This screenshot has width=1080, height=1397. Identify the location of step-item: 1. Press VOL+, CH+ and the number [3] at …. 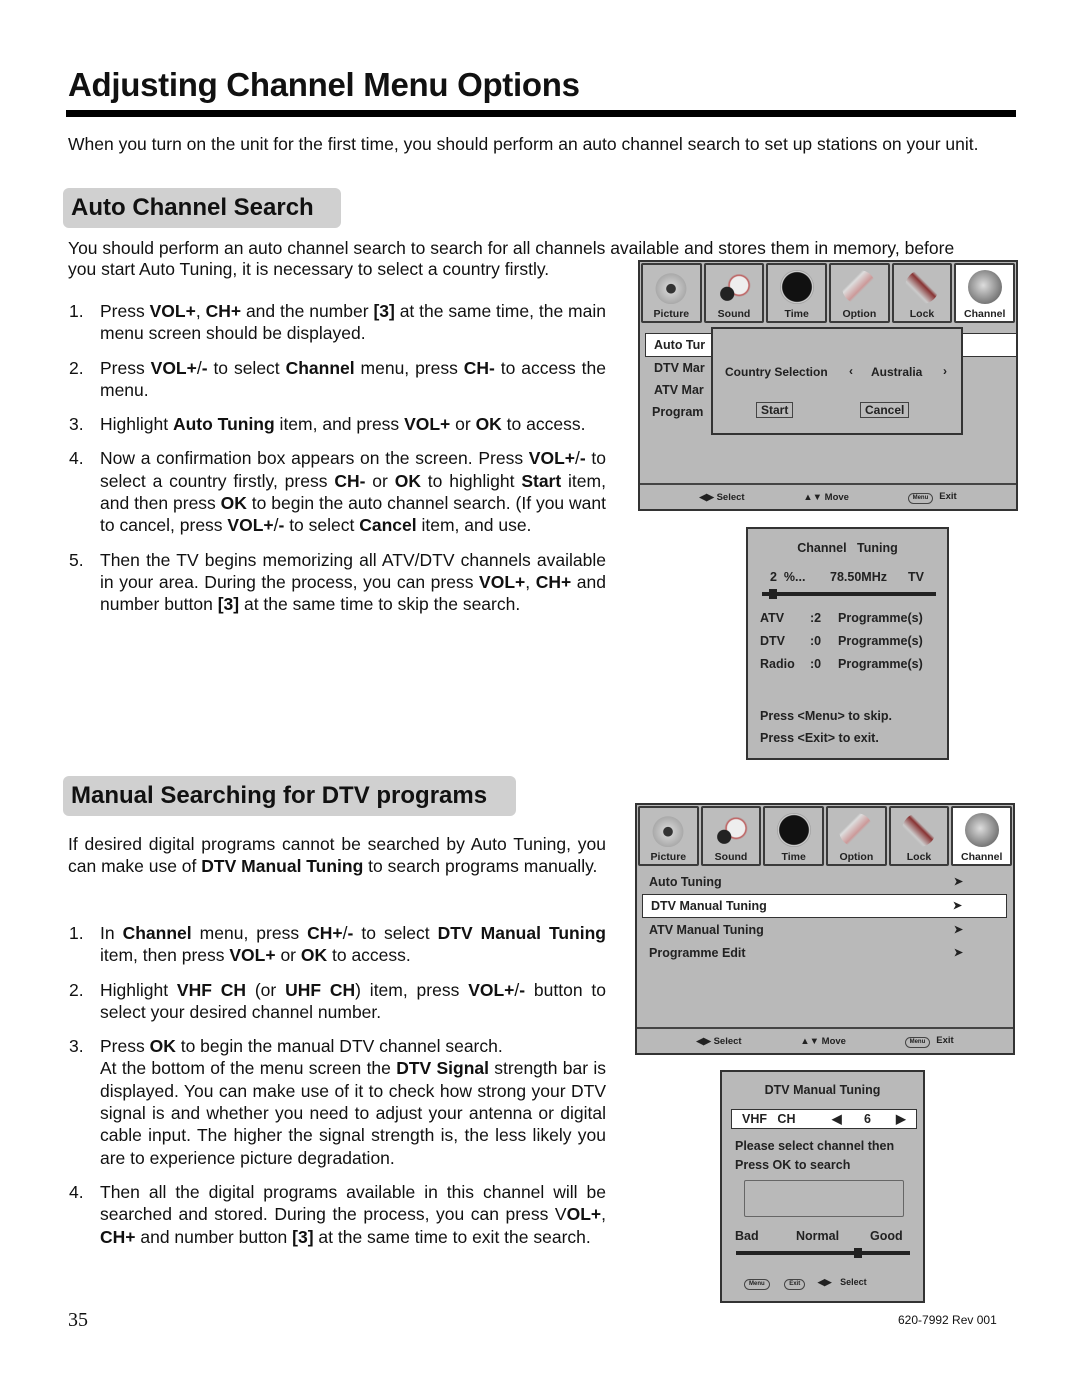
(337, 322).